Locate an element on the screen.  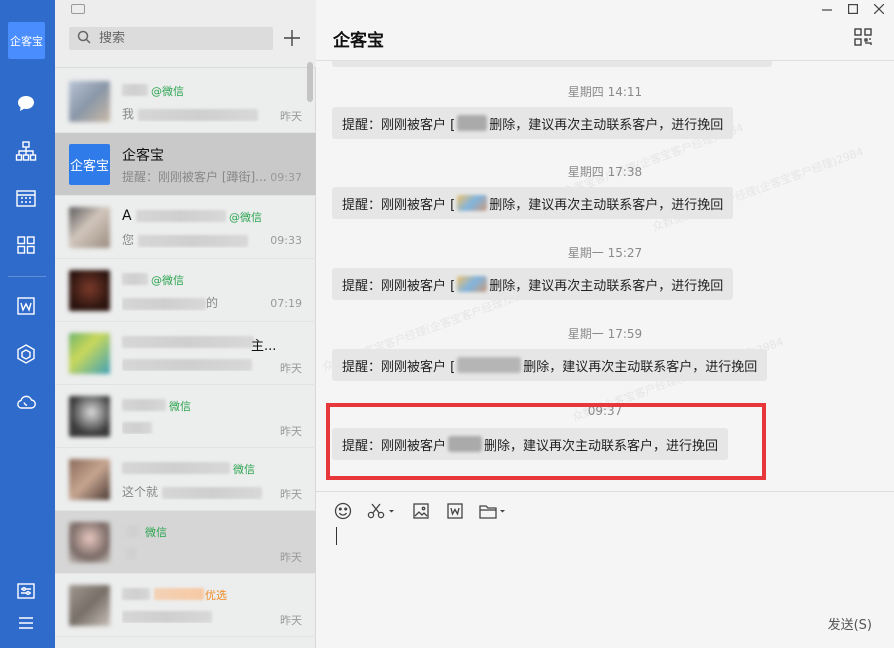
session-time: 09:33 is located at coordinates (286, 240).